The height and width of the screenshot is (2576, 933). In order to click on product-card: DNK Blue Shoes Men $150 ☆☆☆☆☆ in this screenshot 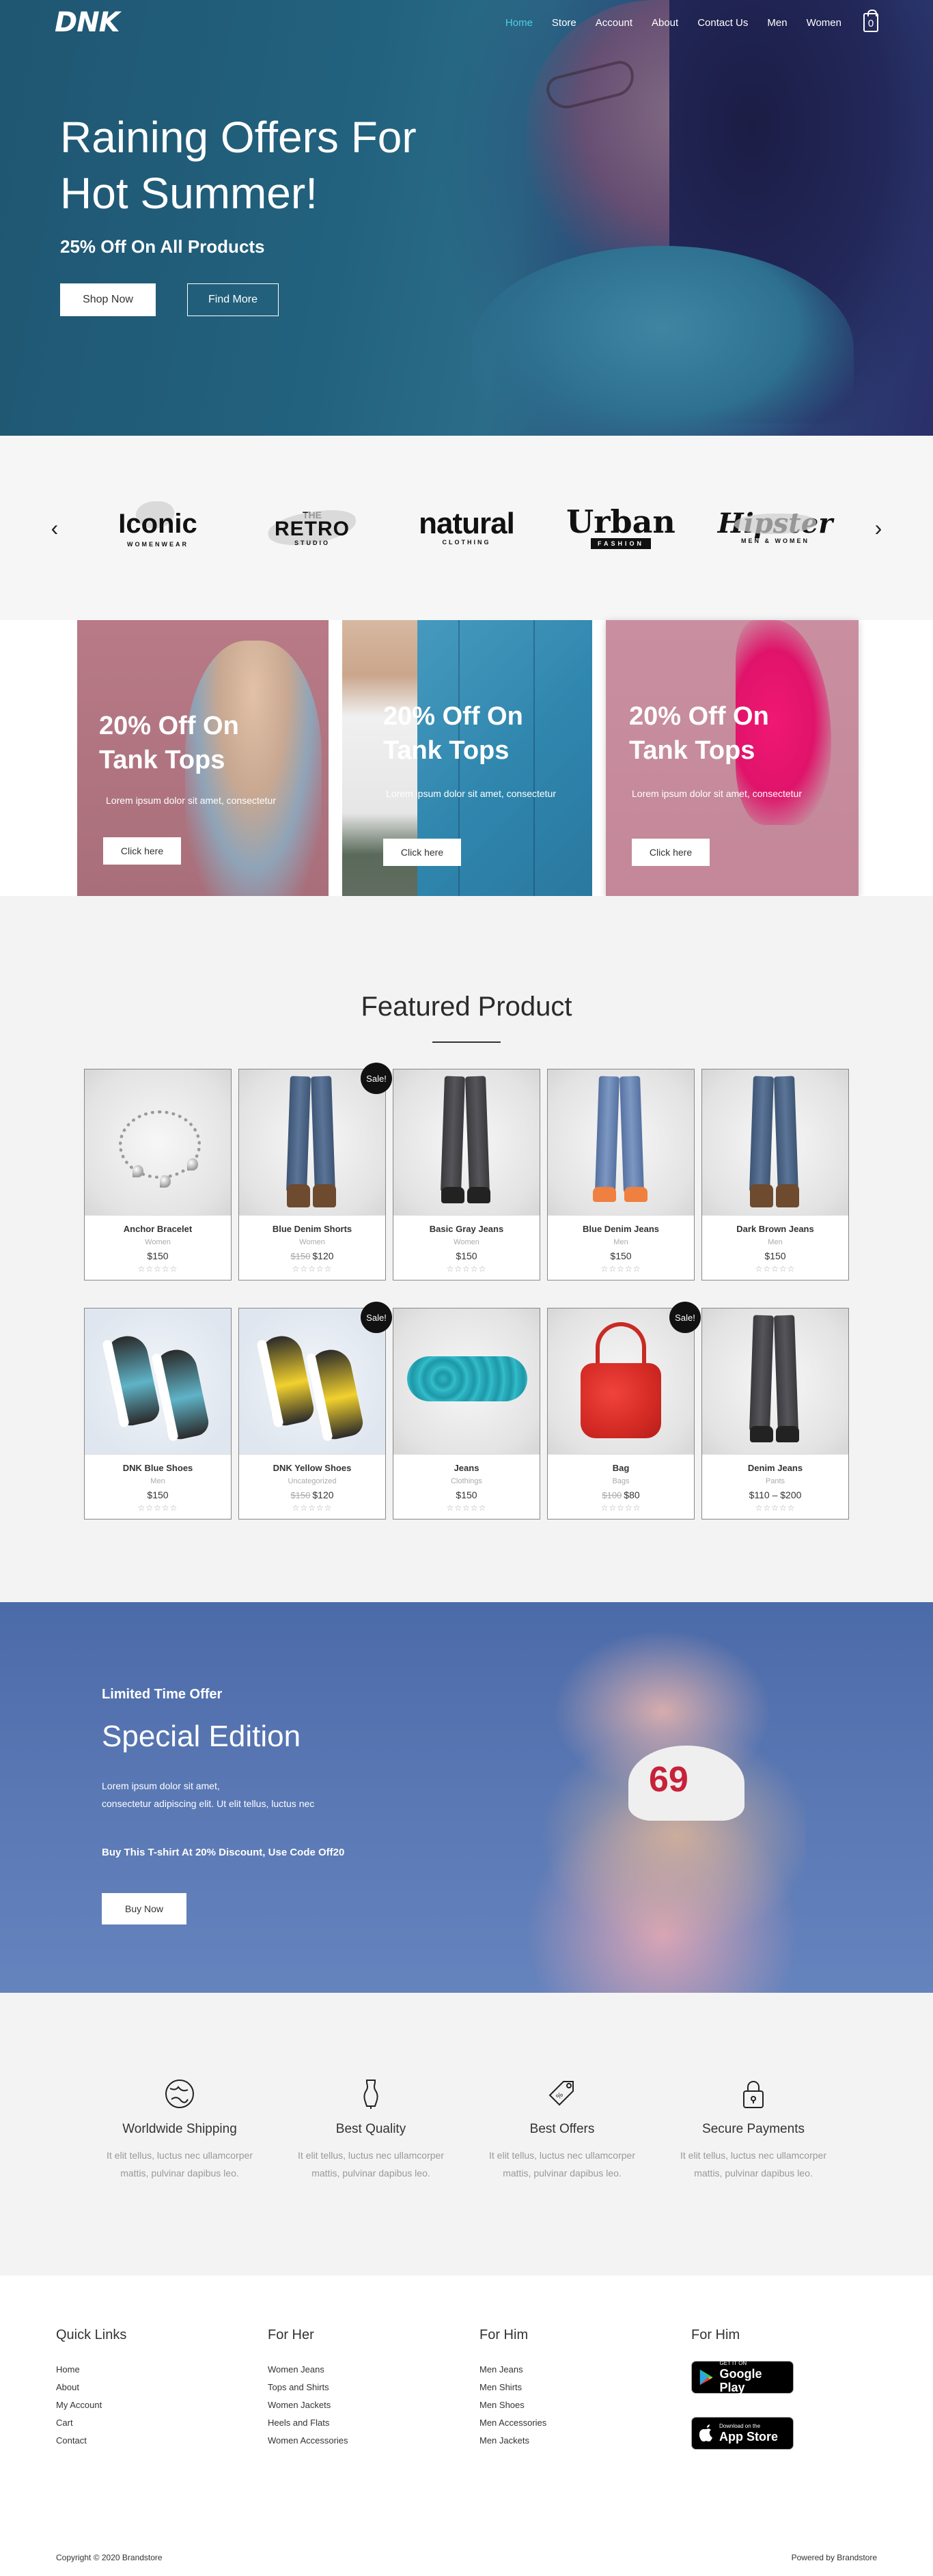, I will do `click(158, 1414)`.